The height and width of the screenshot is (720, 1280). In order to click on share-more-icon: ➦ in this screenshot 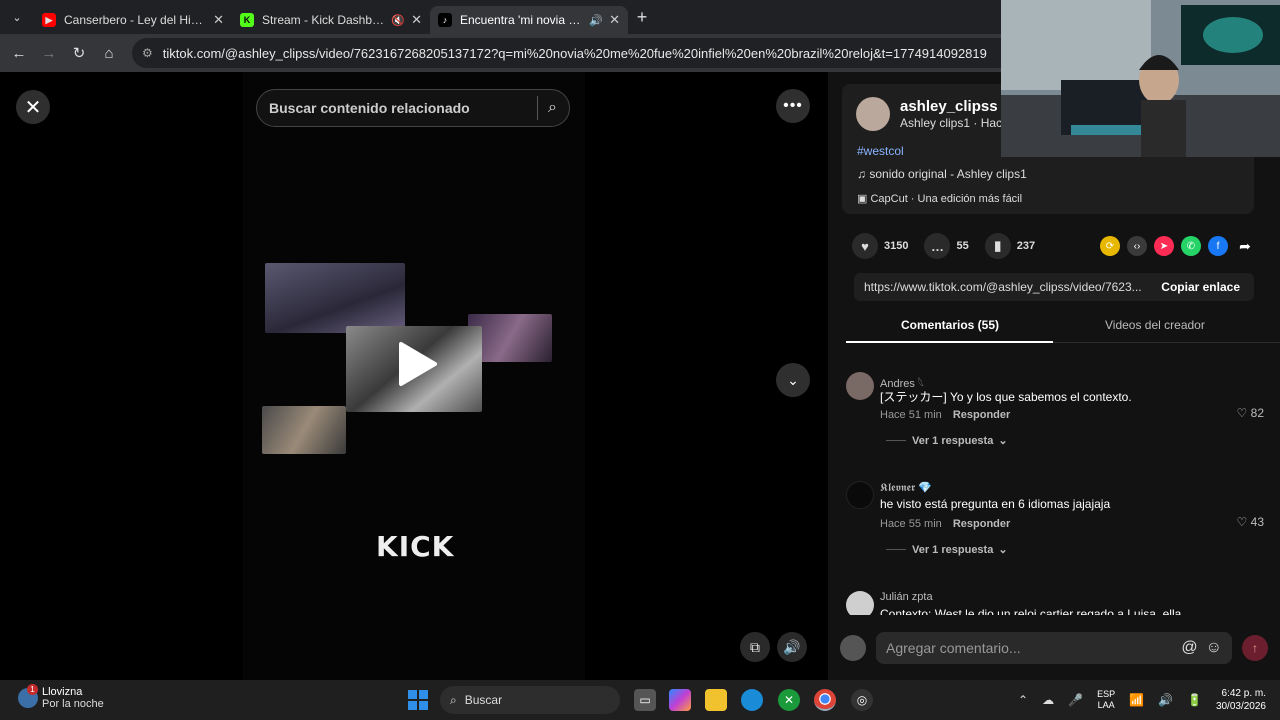, I will do `click(1245, 246)`.